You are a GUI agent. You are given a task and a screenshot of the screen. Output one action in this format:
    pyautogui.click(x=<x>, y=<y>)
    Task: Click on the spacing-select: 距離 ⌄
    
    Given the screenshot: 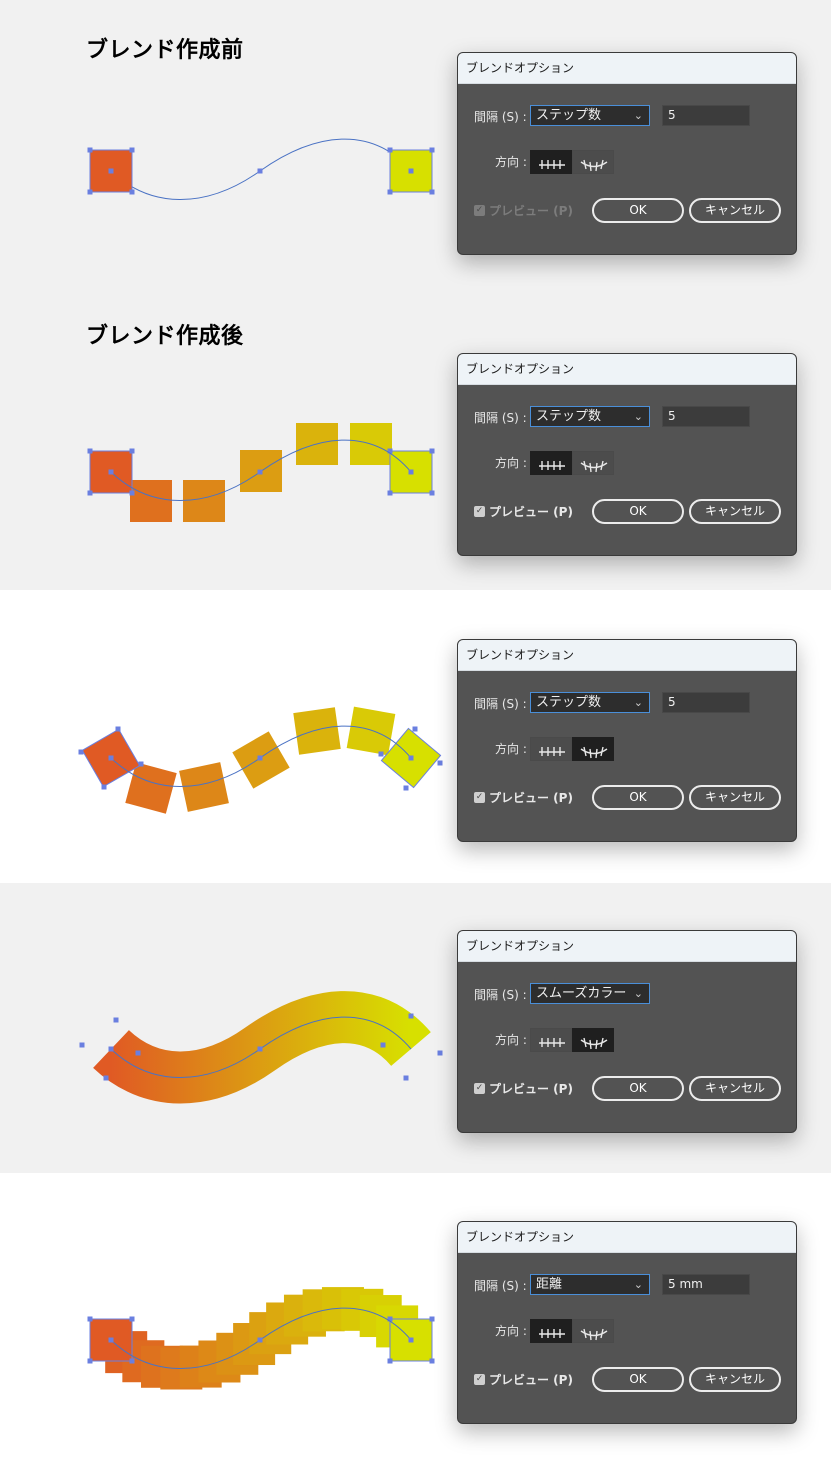 What is the action you would take?
    pyautogui.click(x=590, y=1284)
    